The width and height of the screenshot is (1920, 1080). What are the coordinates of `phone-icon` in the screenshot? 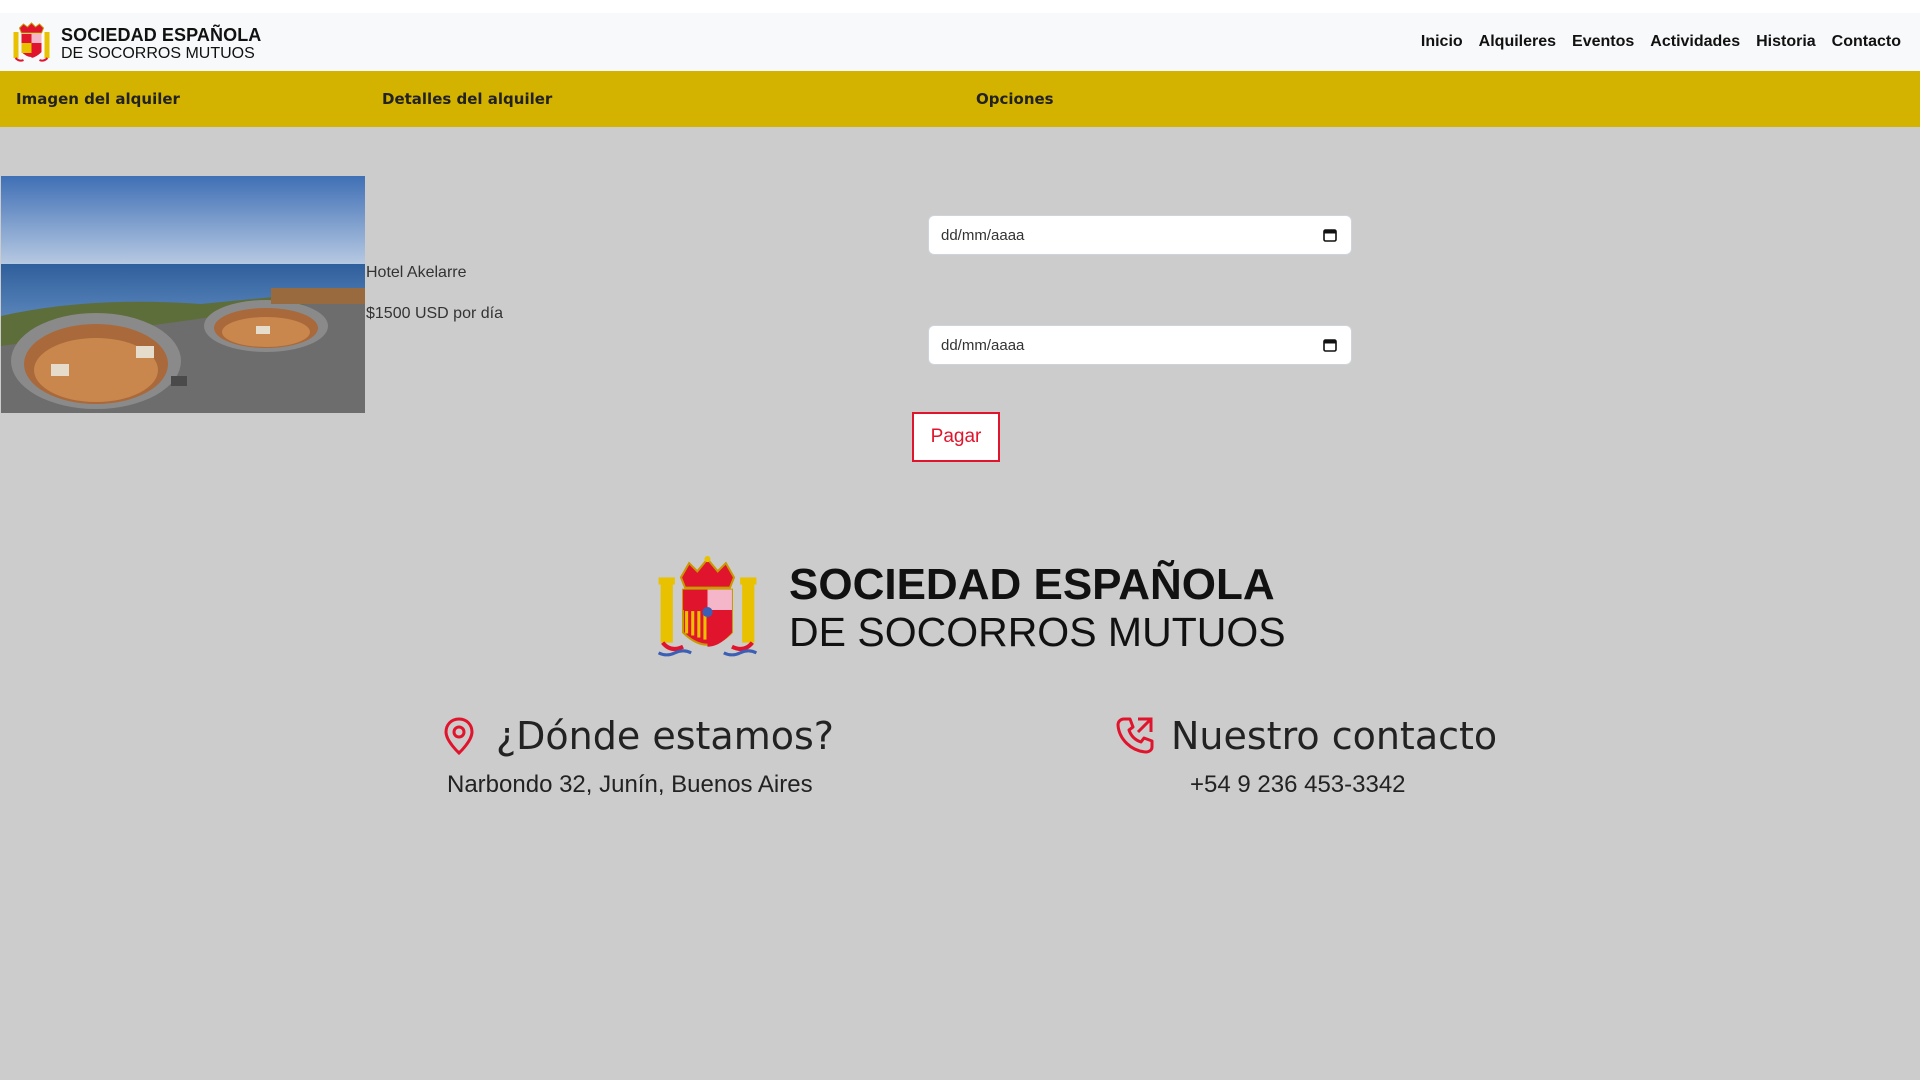 It's located at (1135, 735).